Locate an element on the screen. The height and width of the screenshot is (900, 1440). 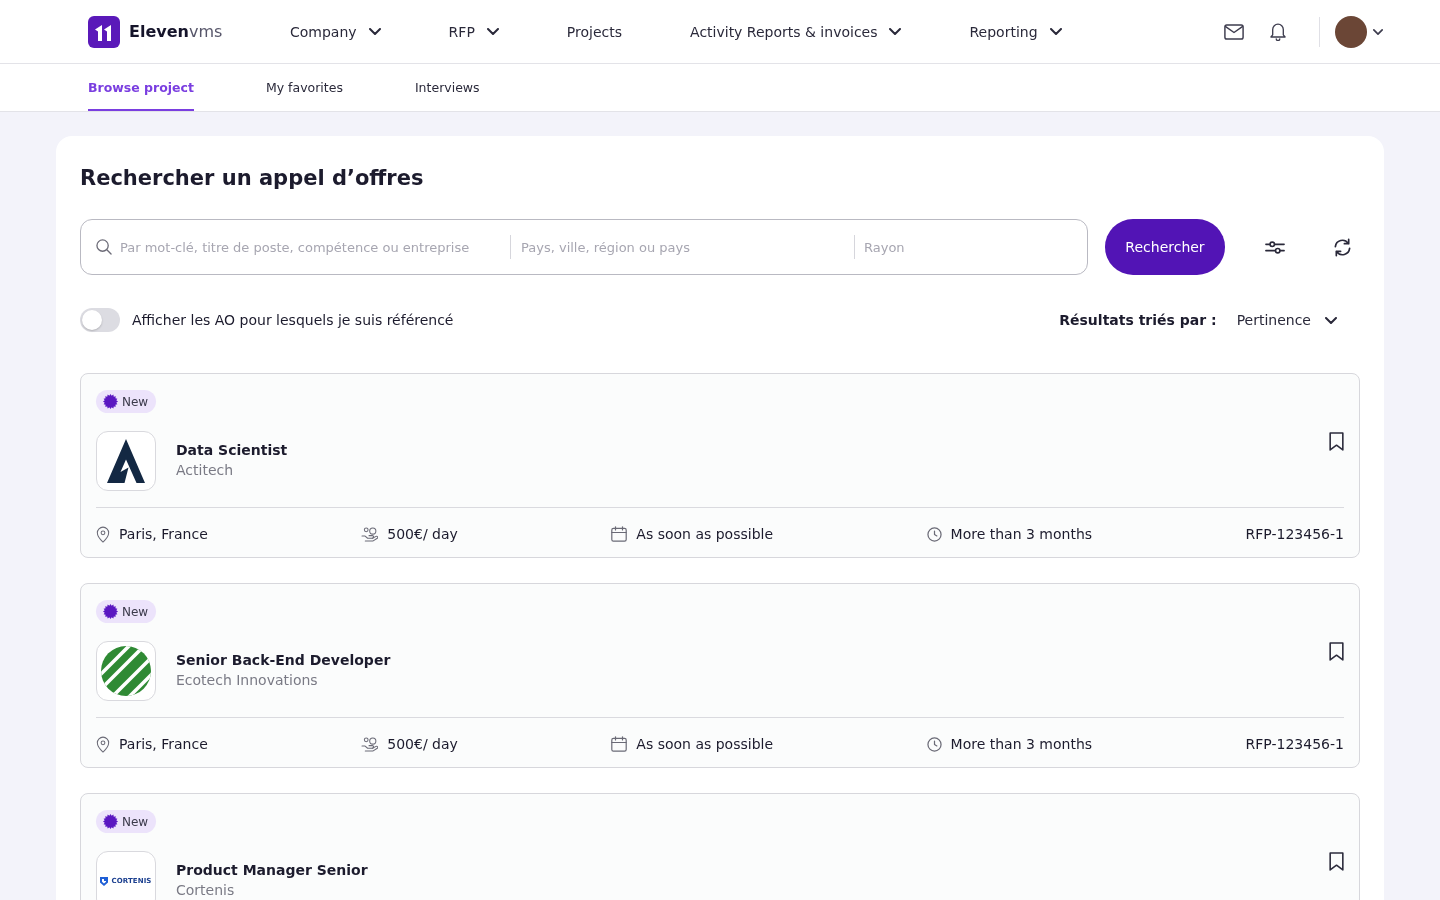
striped-circle-logo-icon is located at coordinates (126, 671).